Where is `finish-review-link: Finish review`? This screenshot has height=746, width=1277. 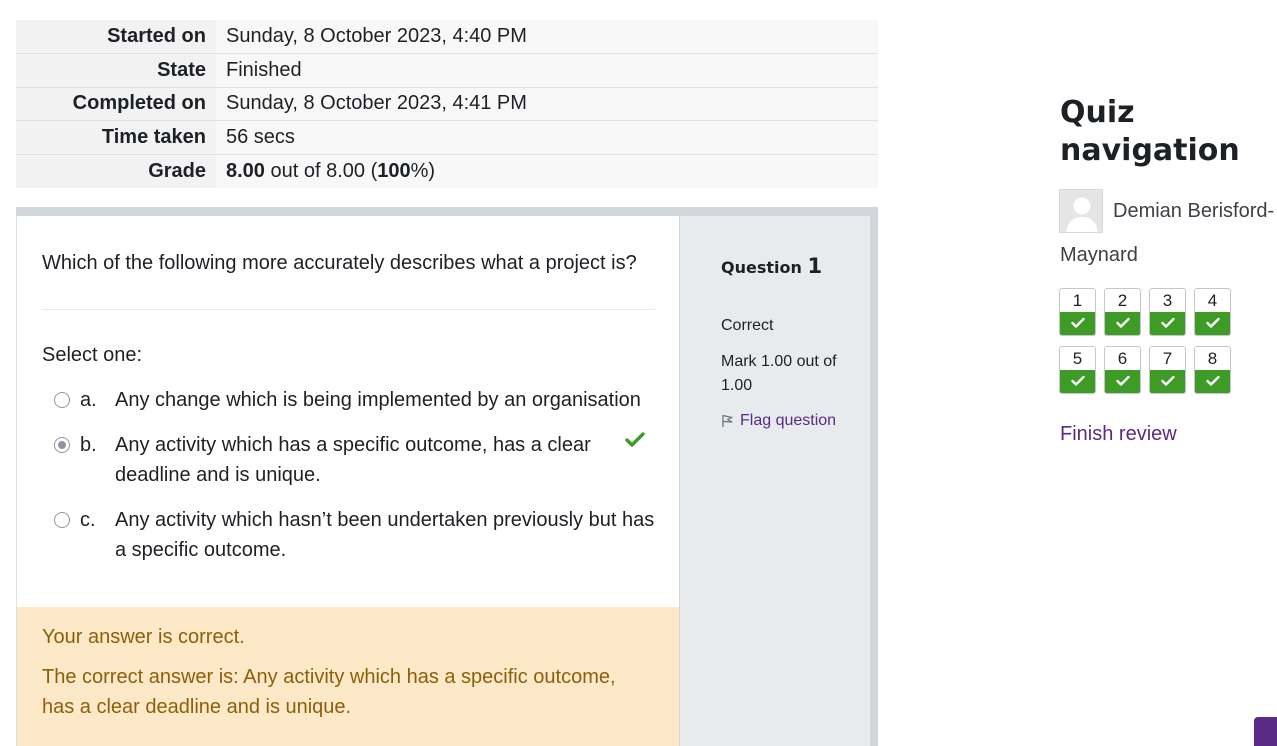 finish-review-link: Finish review is located at coordinates (1118, 434).